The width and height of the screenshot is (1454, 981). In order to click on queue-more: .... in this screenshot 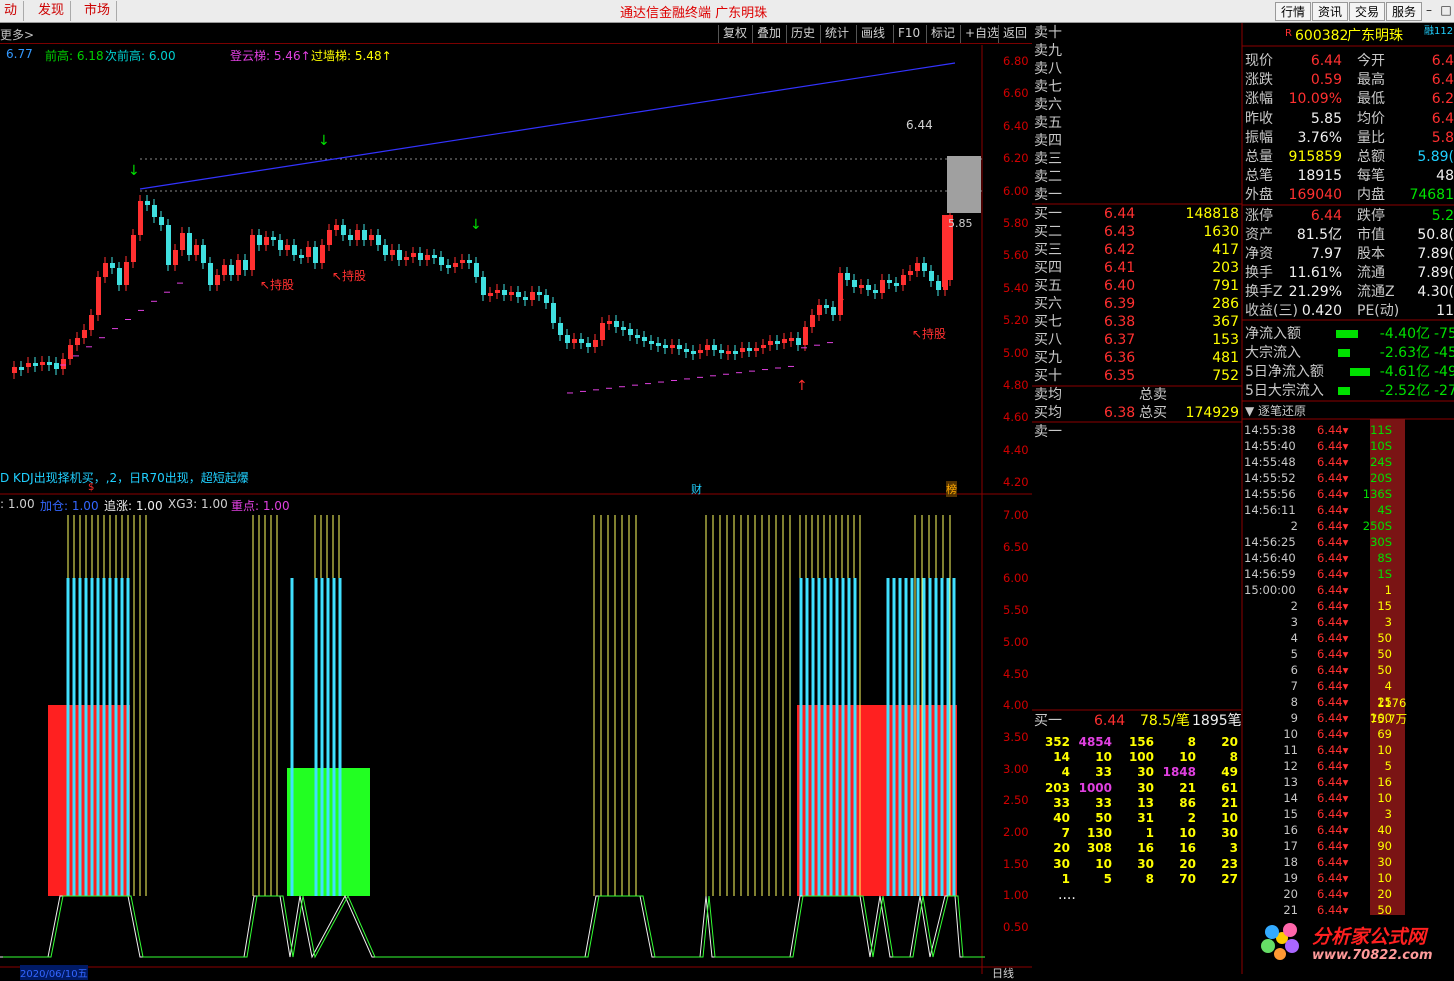, I will do `click(1067, 895)`.